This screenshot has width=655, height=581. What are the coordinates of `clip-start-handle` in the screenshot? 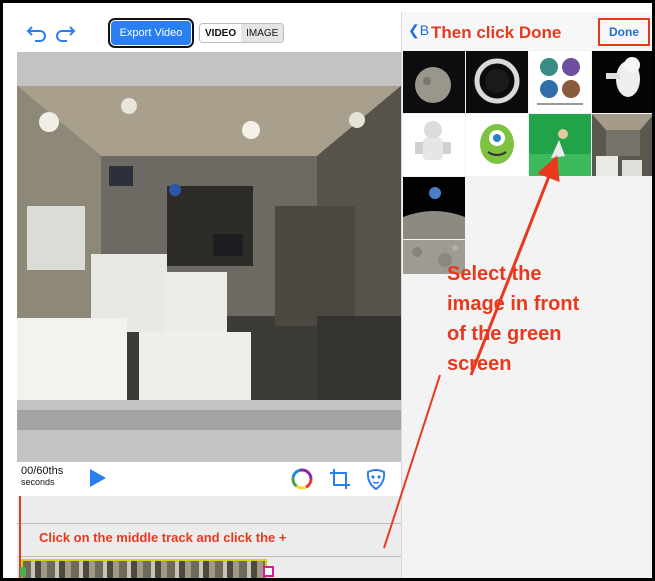 It's located at (23, 572).